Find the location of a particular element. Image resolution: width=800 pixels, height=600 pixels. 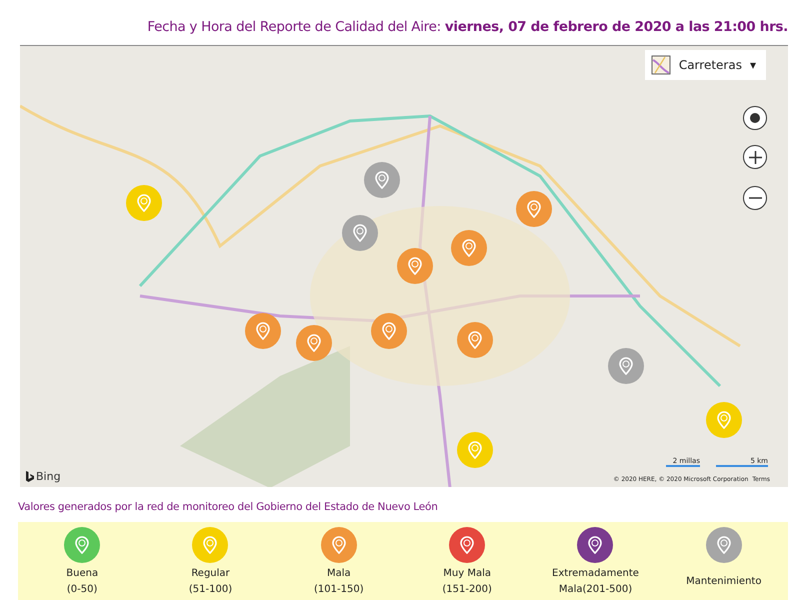

legend-label: Extremadamente Mala(201-500) is located at coordinates (595, 582).